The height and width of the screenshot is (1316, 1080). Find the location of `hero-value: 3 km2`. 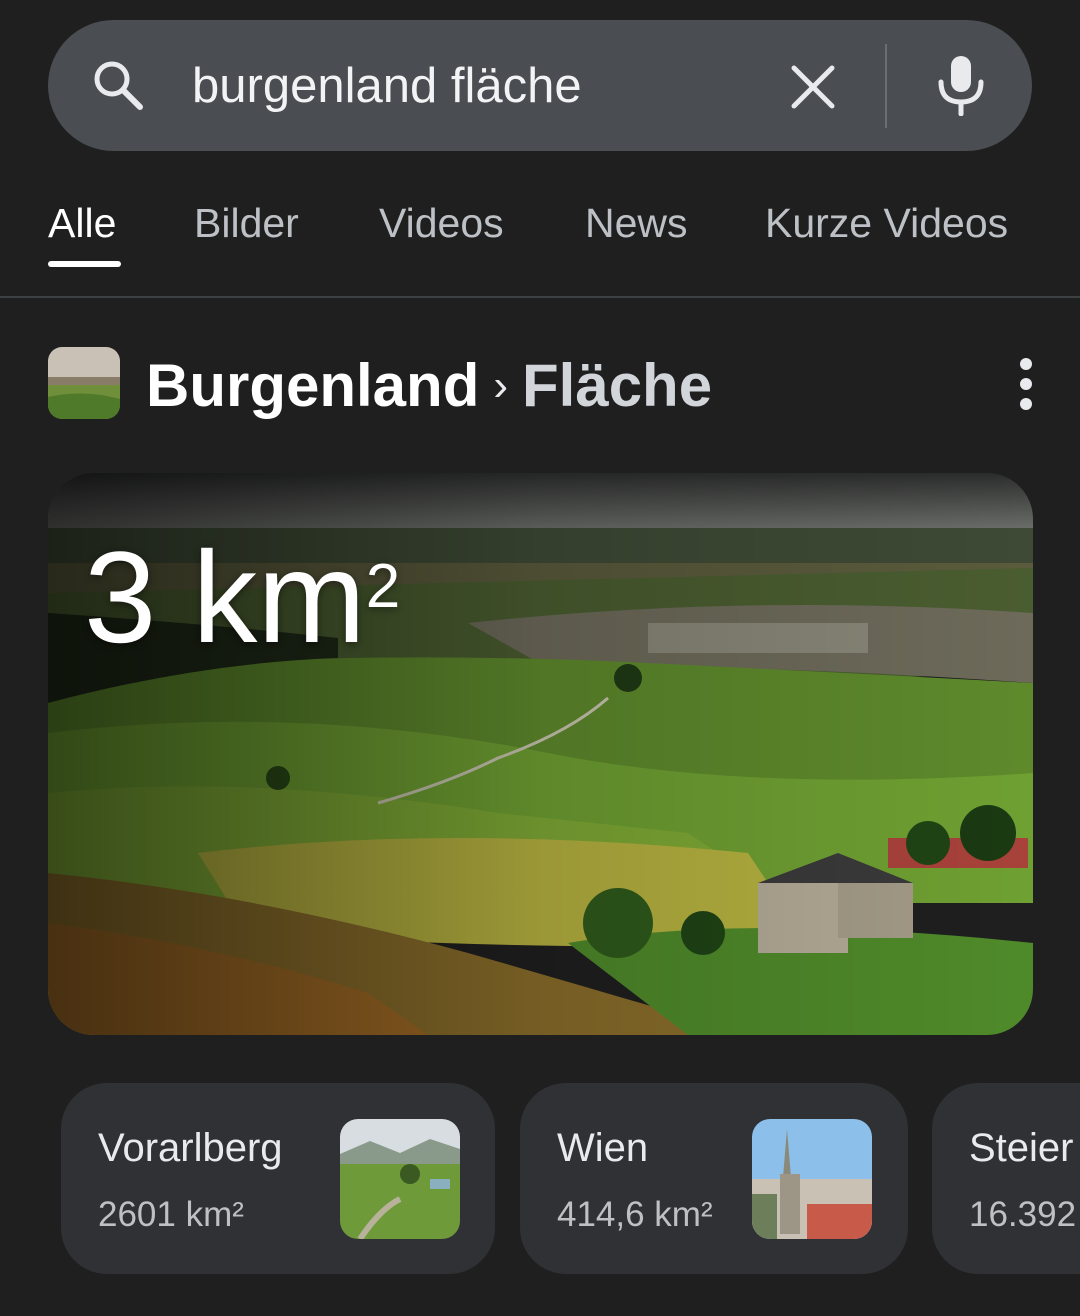

hero-value: 3 km2 is located at coordinates (242, 597).